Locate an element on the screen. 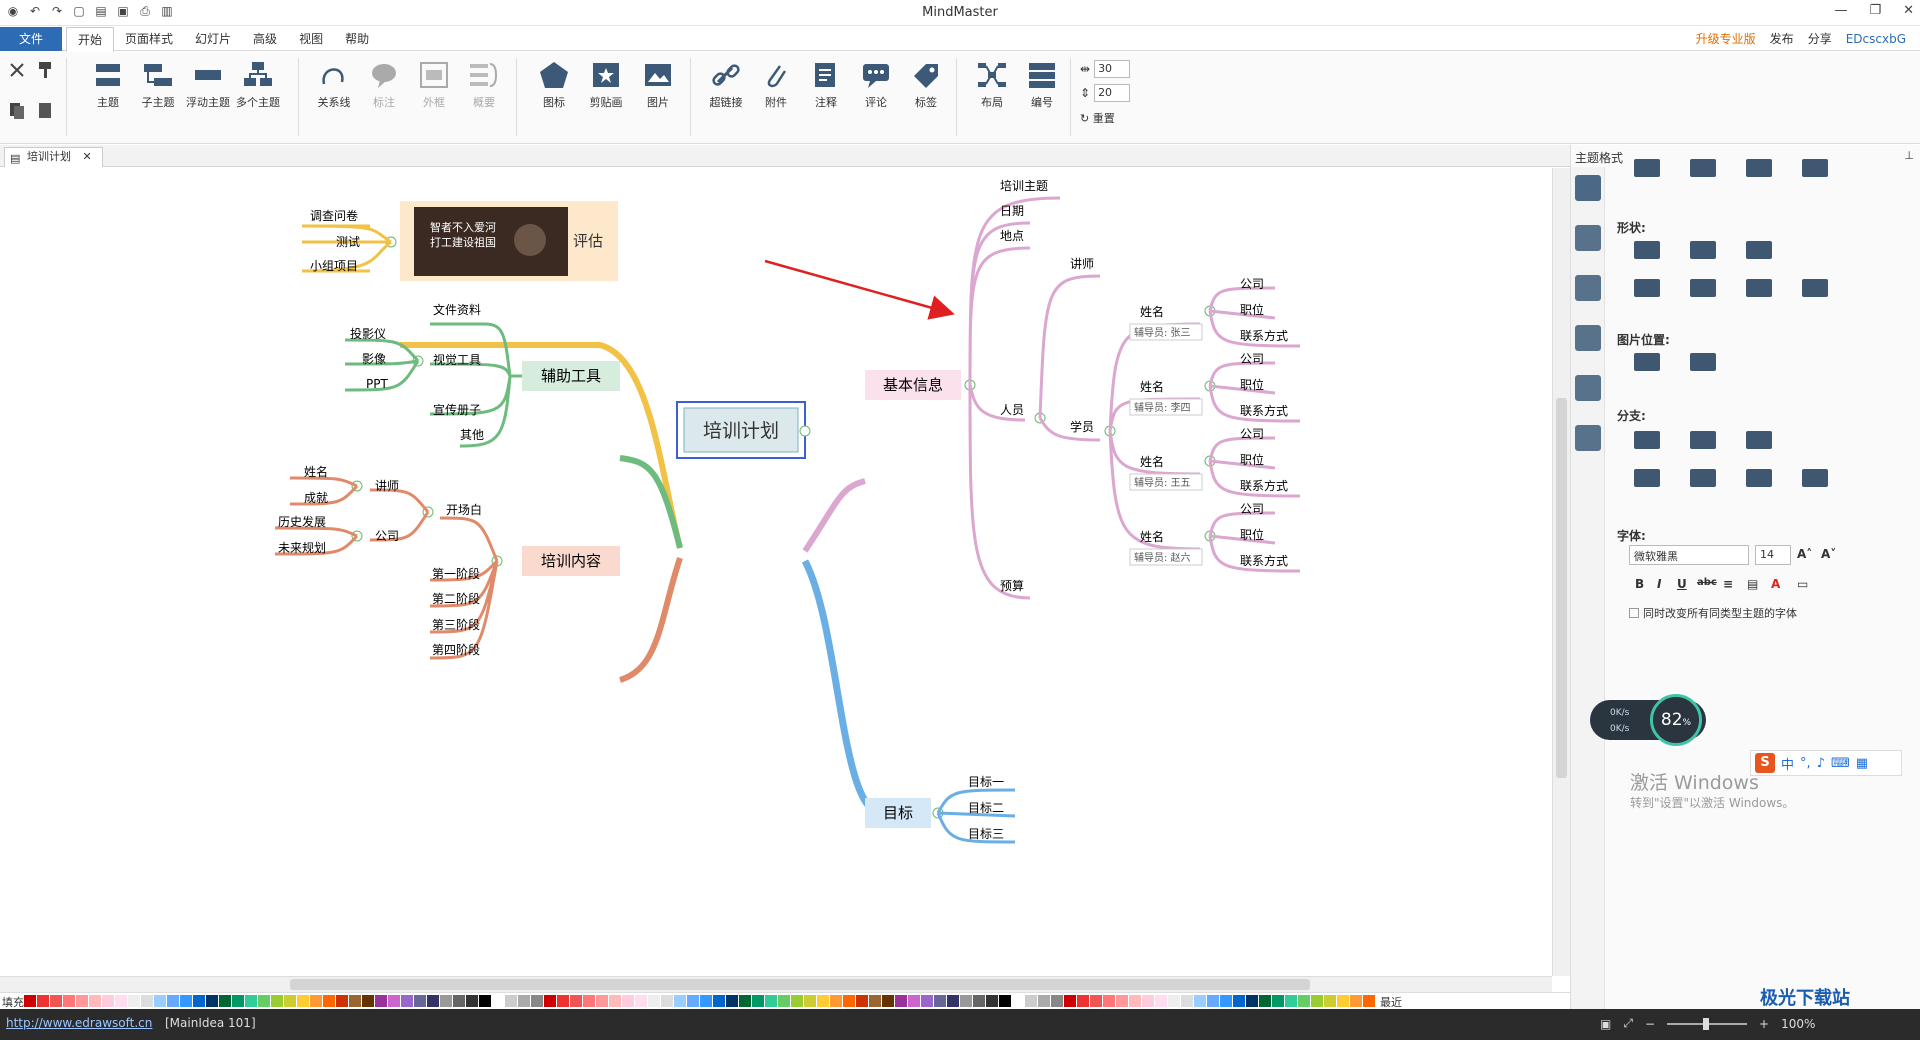 Image resolution: width=1920 pixels, height=1040 pixels. task-icon is located at coordinates (1587, 388).